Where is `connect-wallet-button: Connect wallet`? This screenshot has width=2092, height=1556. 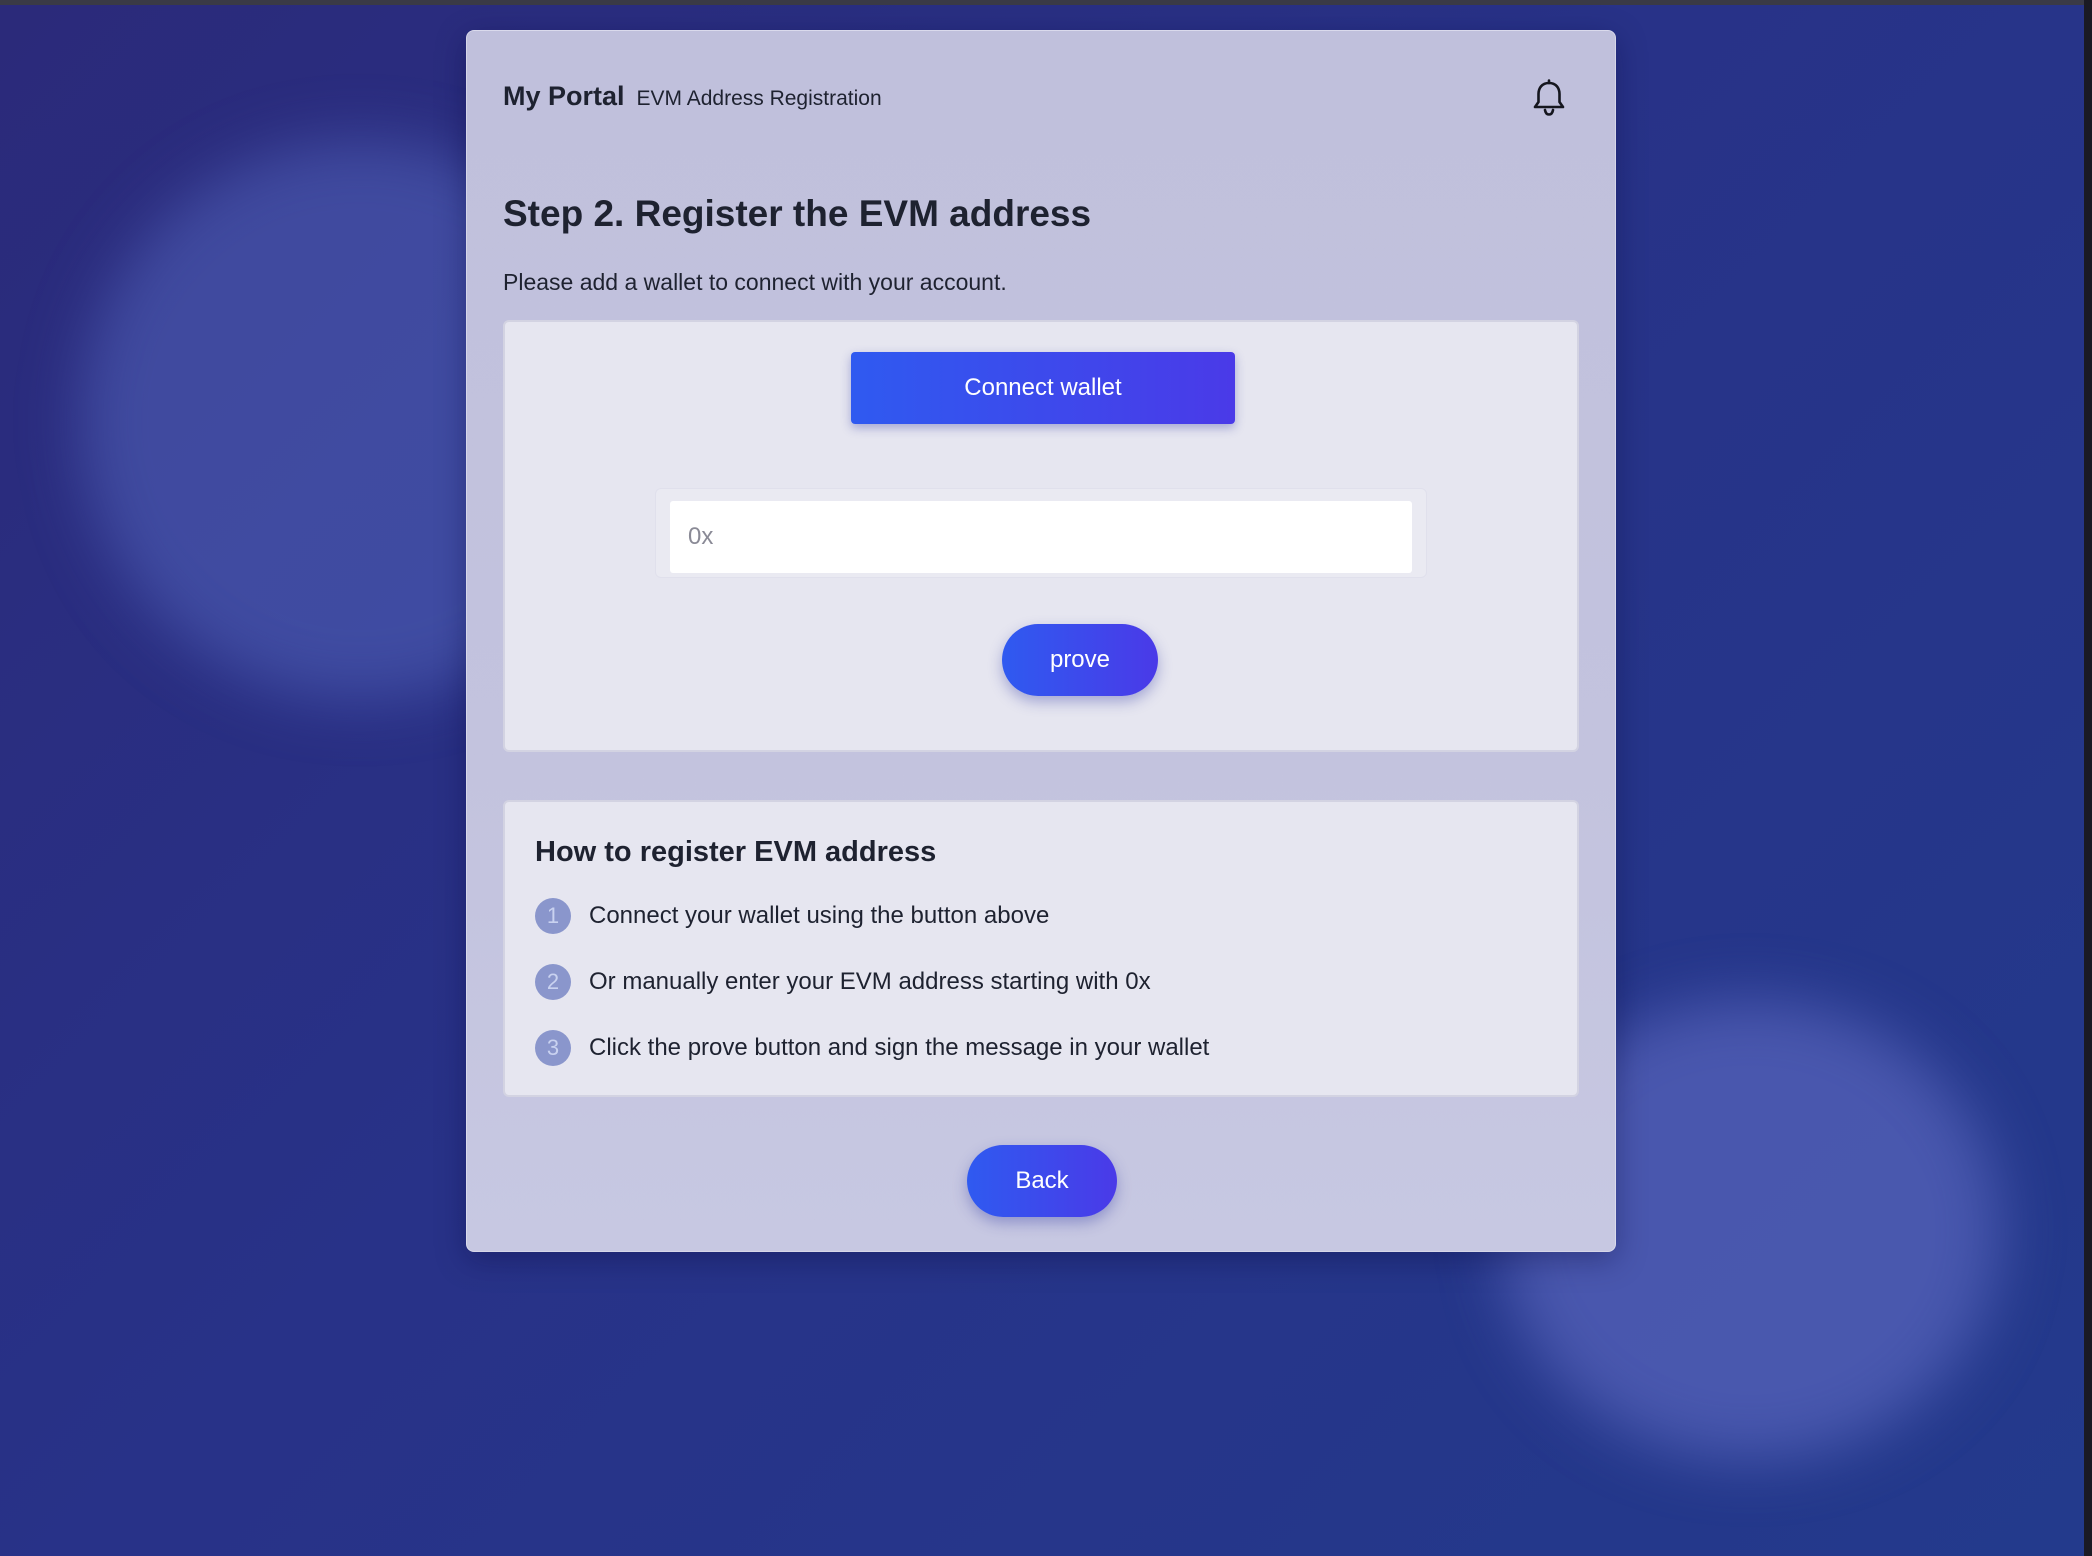
connect-wallet-button: Connect wallet is located at coordinates (1043, 388).